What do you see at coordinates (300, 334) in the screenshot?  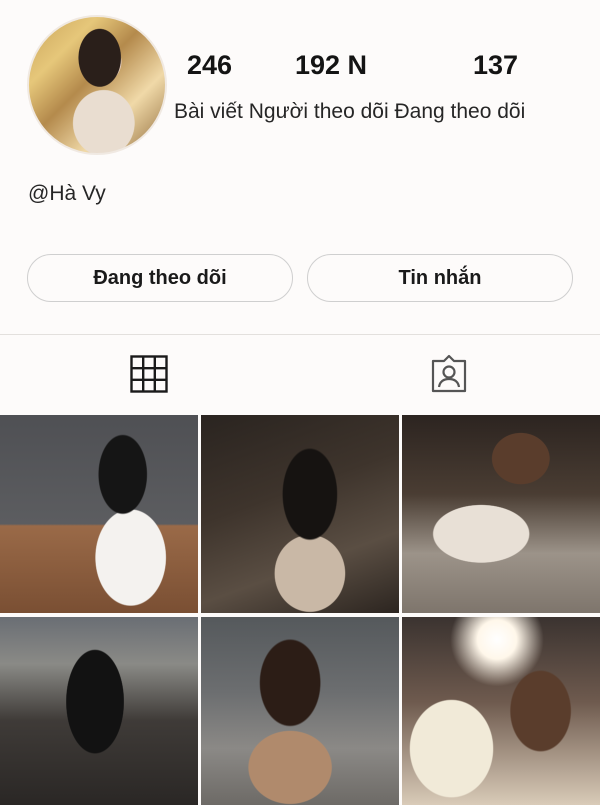 I see `divider` at bounding box center [300, 334].